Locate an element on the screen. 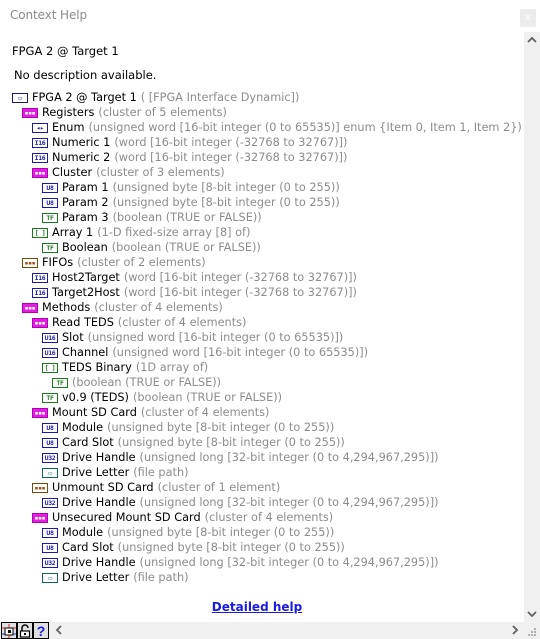  element-name: Mount SD Card is located at coordinates (94, 412).